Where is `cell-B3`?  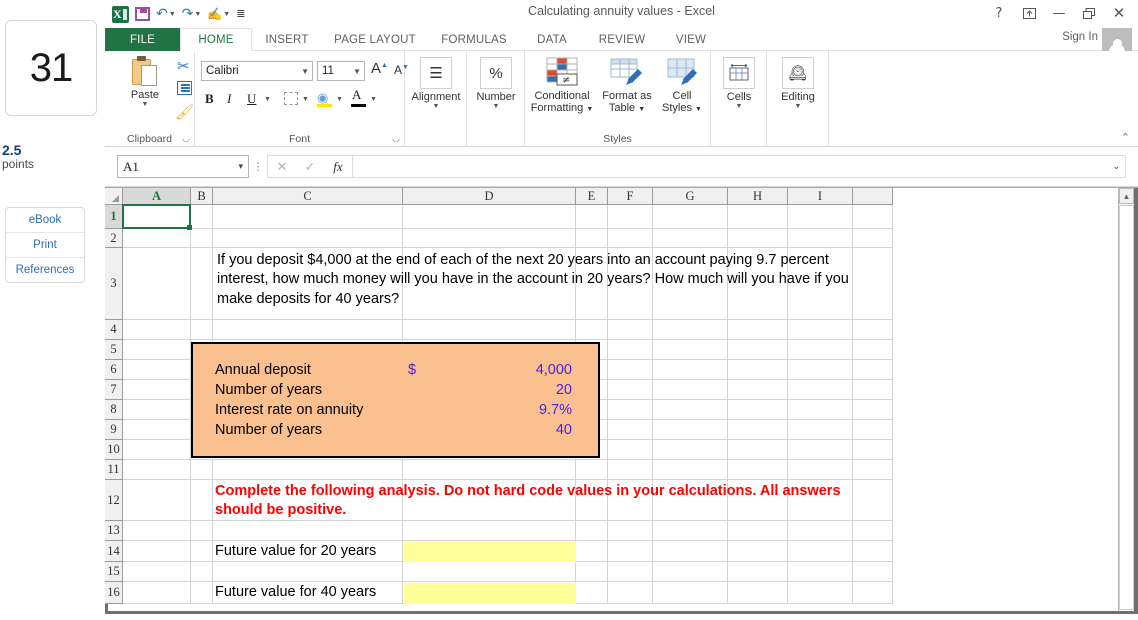 cell-B3 is located at coordinates (202, 284).